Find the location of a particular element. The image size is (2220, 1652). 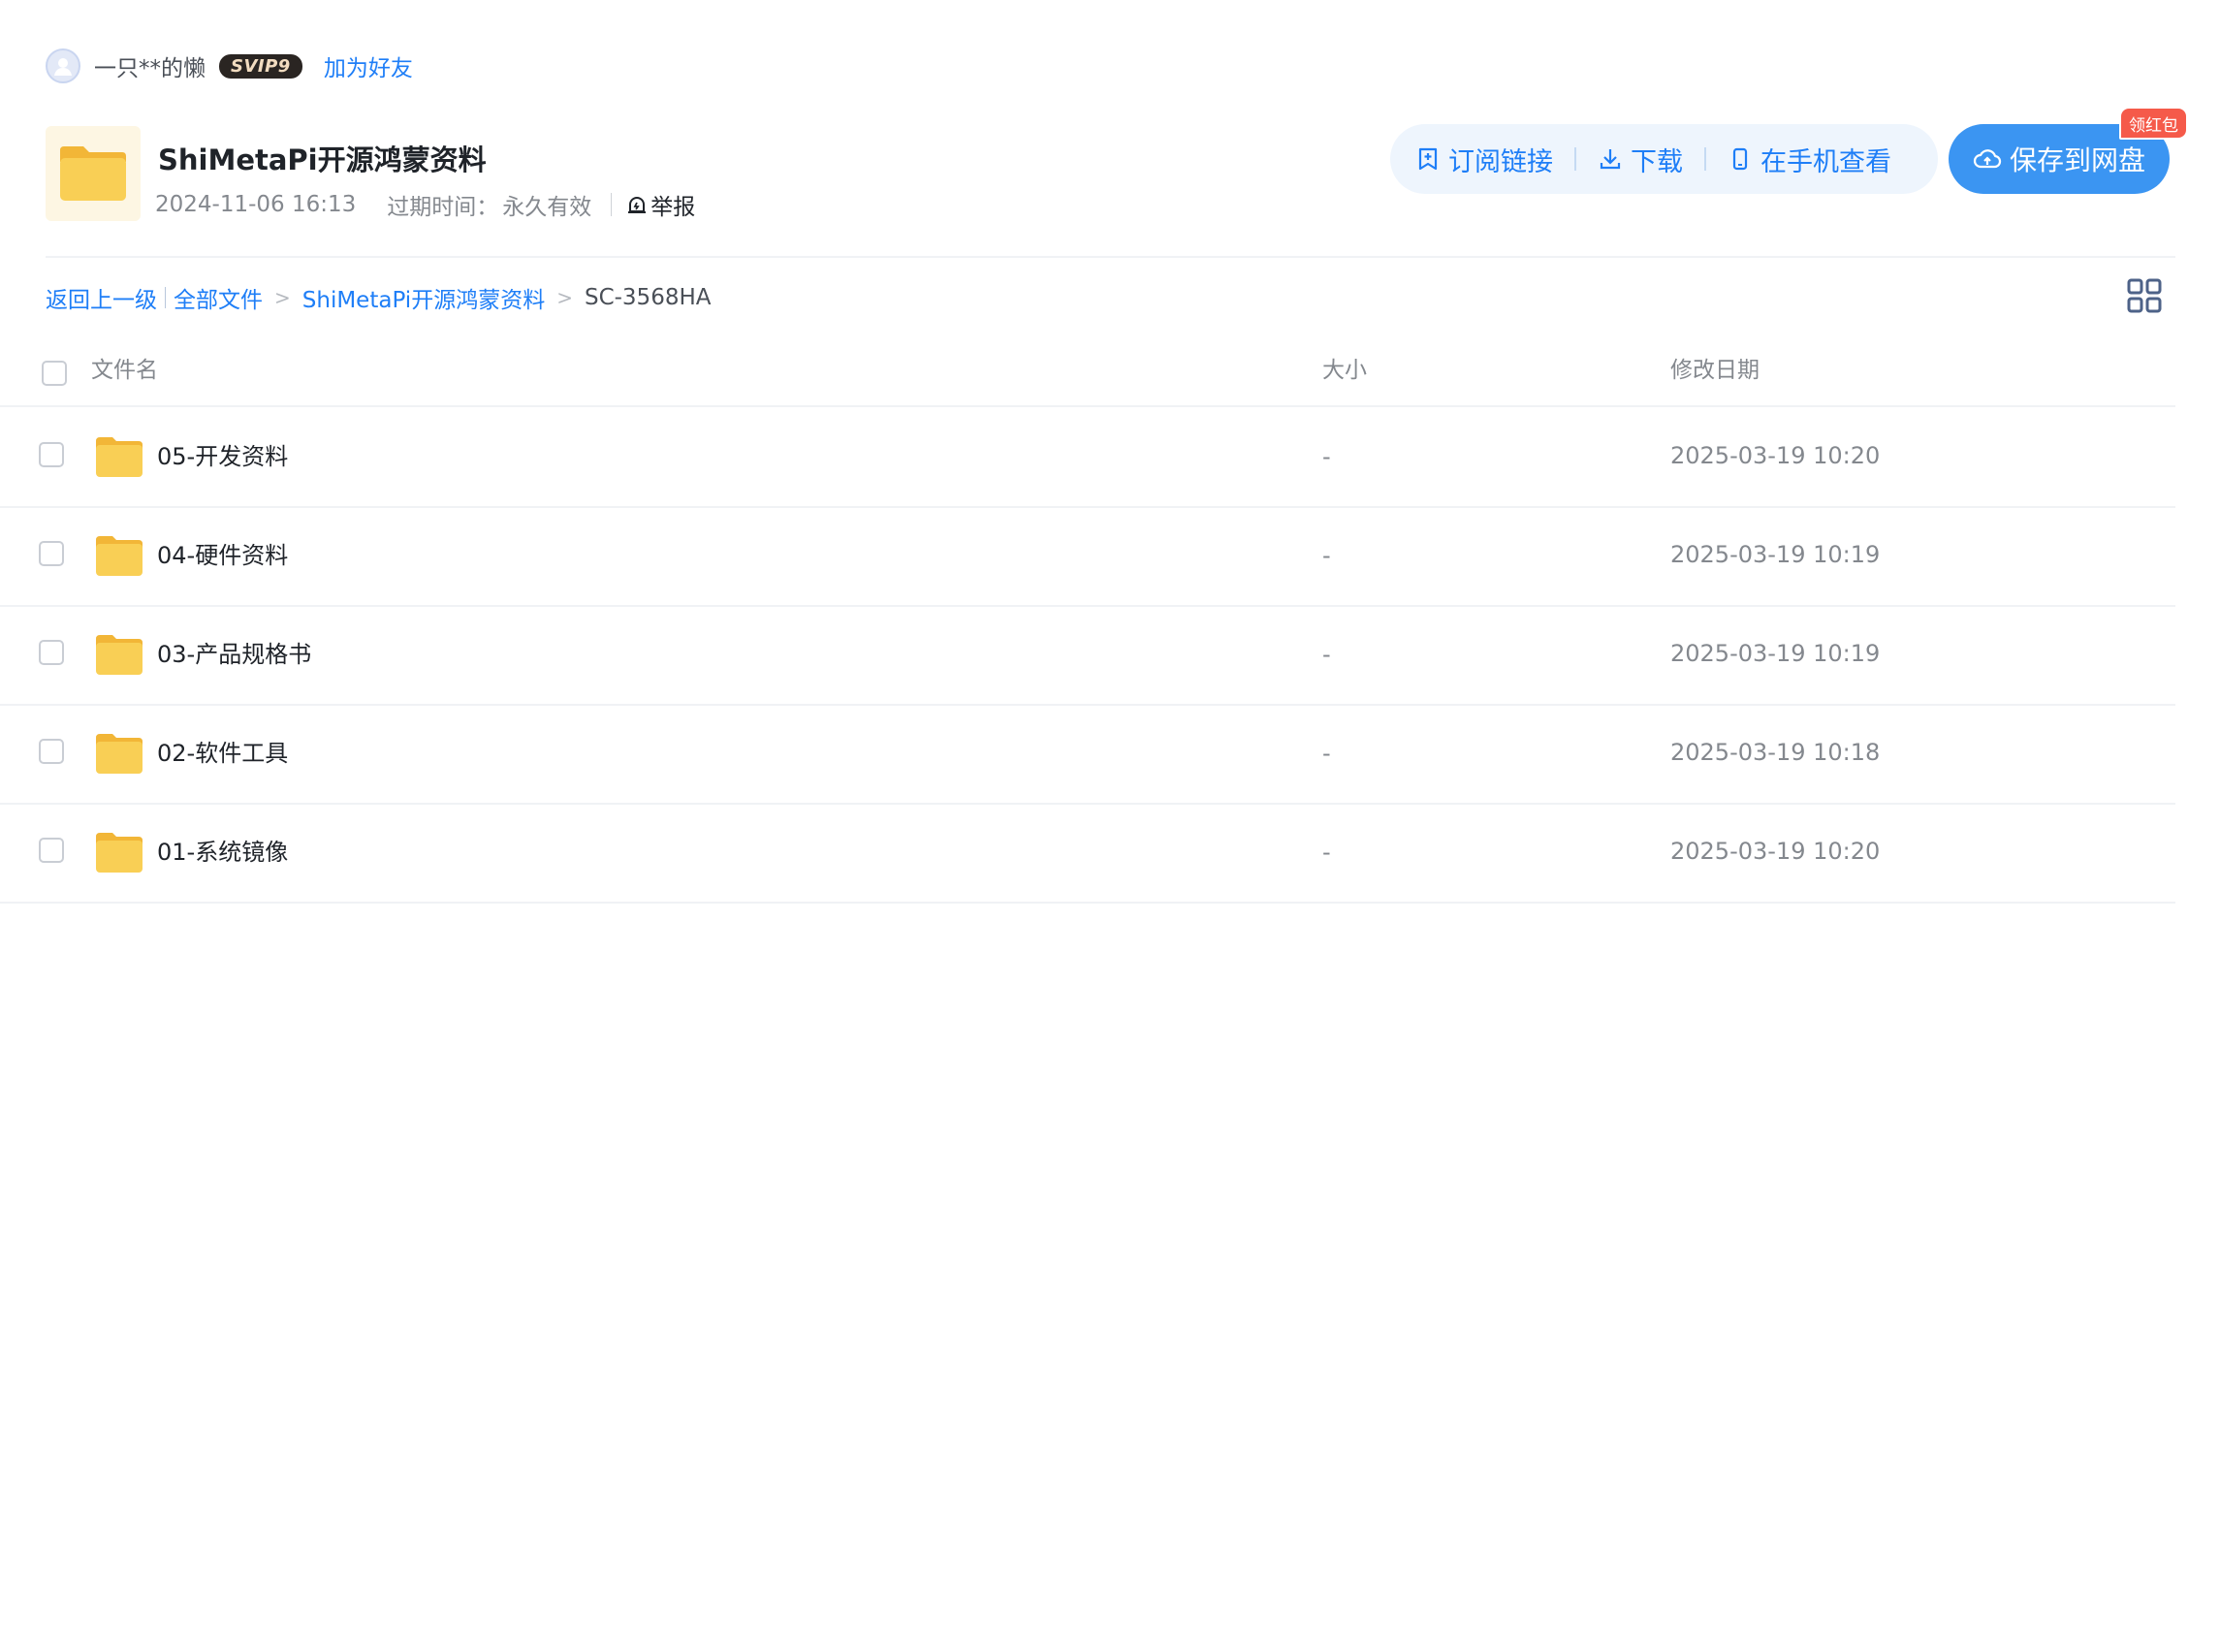

subscribe-label: 订阅链接 is located at coordinates (1500, 161).